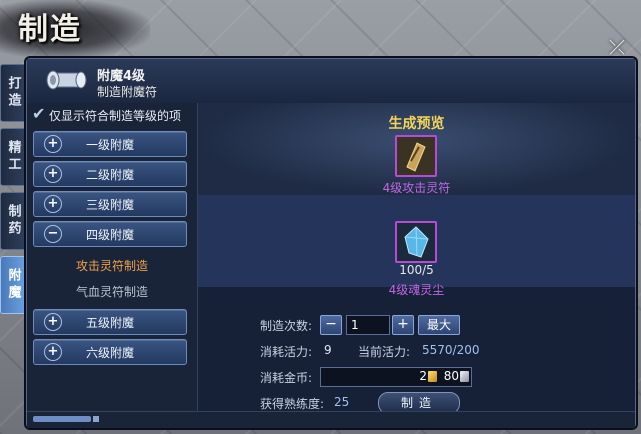 This screenshot has height=434, width=641. I want to click on category-label: 六级附魔, so click(110, 353).